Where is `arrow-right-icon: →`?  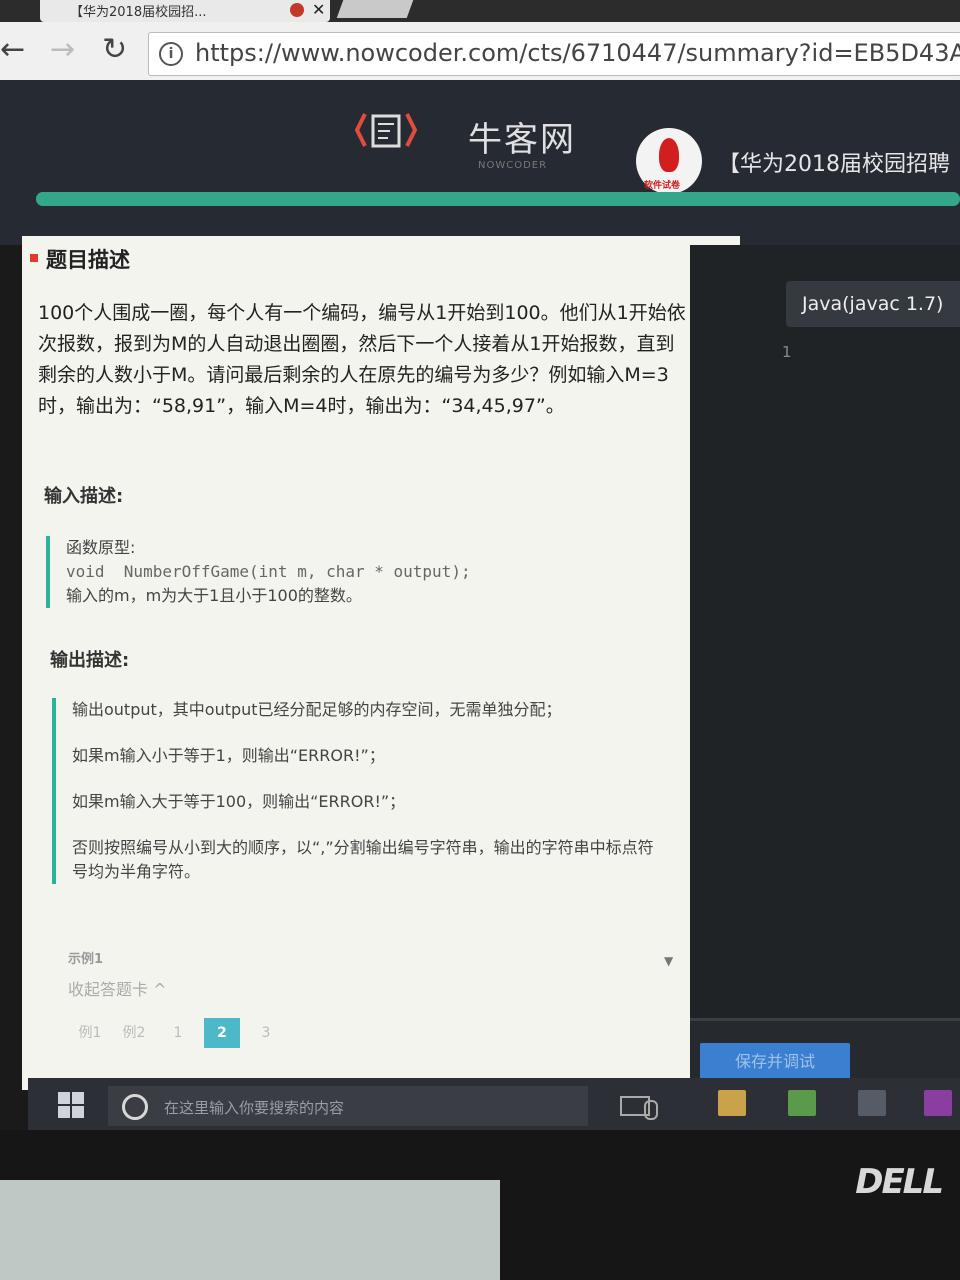 arrow-right-icon: → is located at coordinates (62, 49).